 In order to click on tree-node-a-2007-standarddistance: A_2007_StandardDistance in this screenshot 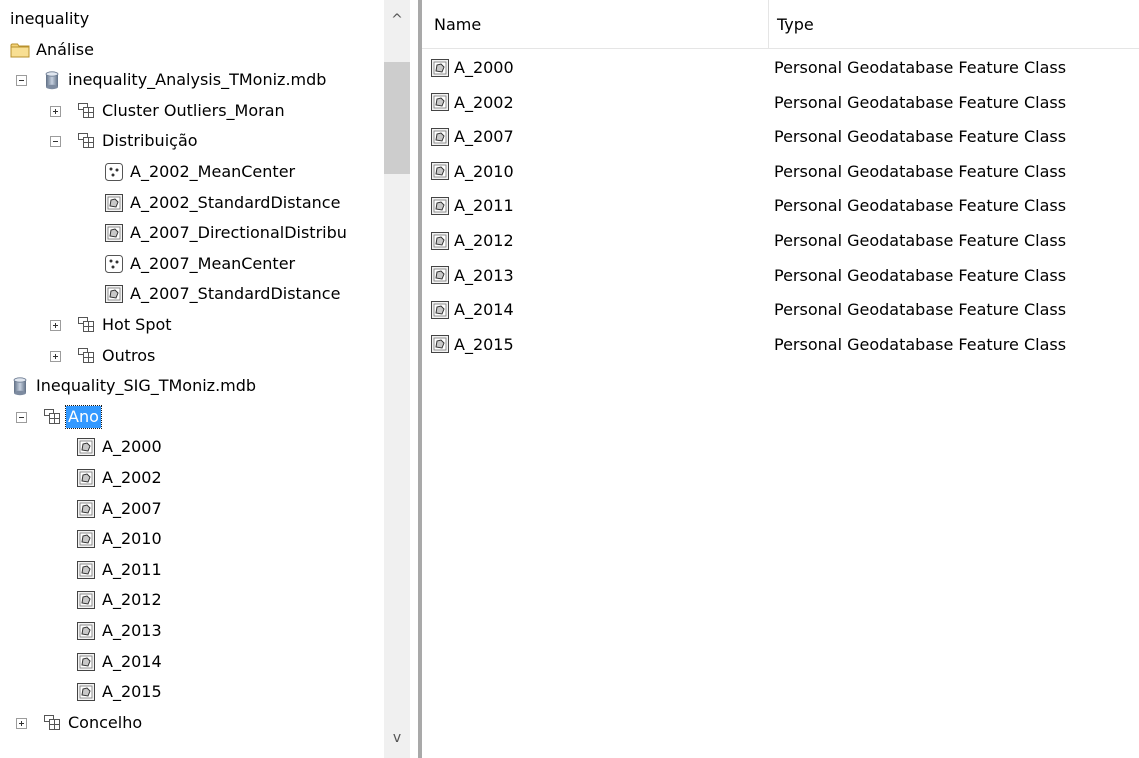, I will do `click(223, 294)`.